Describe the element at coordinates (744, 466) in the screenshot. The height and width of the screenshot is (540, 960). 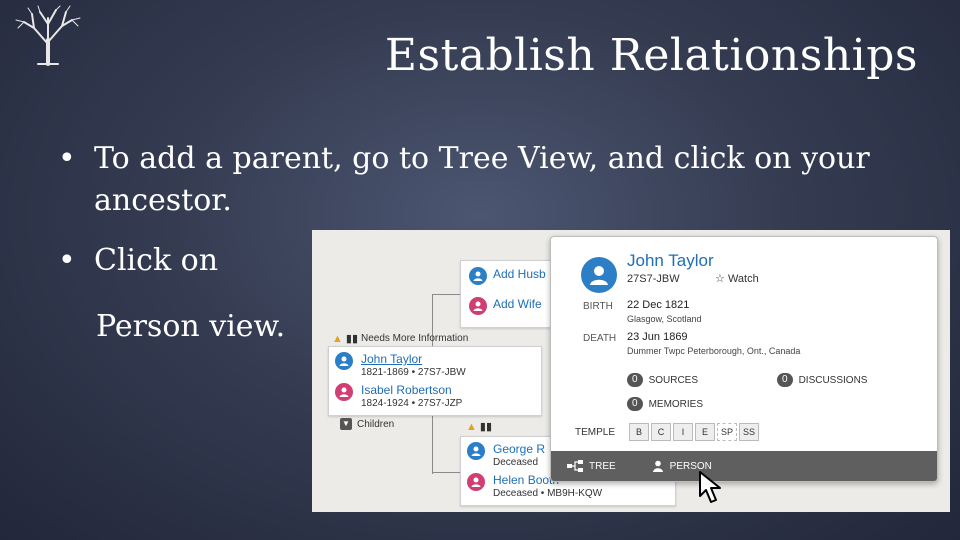
I see `popup-footer-bar: TREE PERSON` at that location.